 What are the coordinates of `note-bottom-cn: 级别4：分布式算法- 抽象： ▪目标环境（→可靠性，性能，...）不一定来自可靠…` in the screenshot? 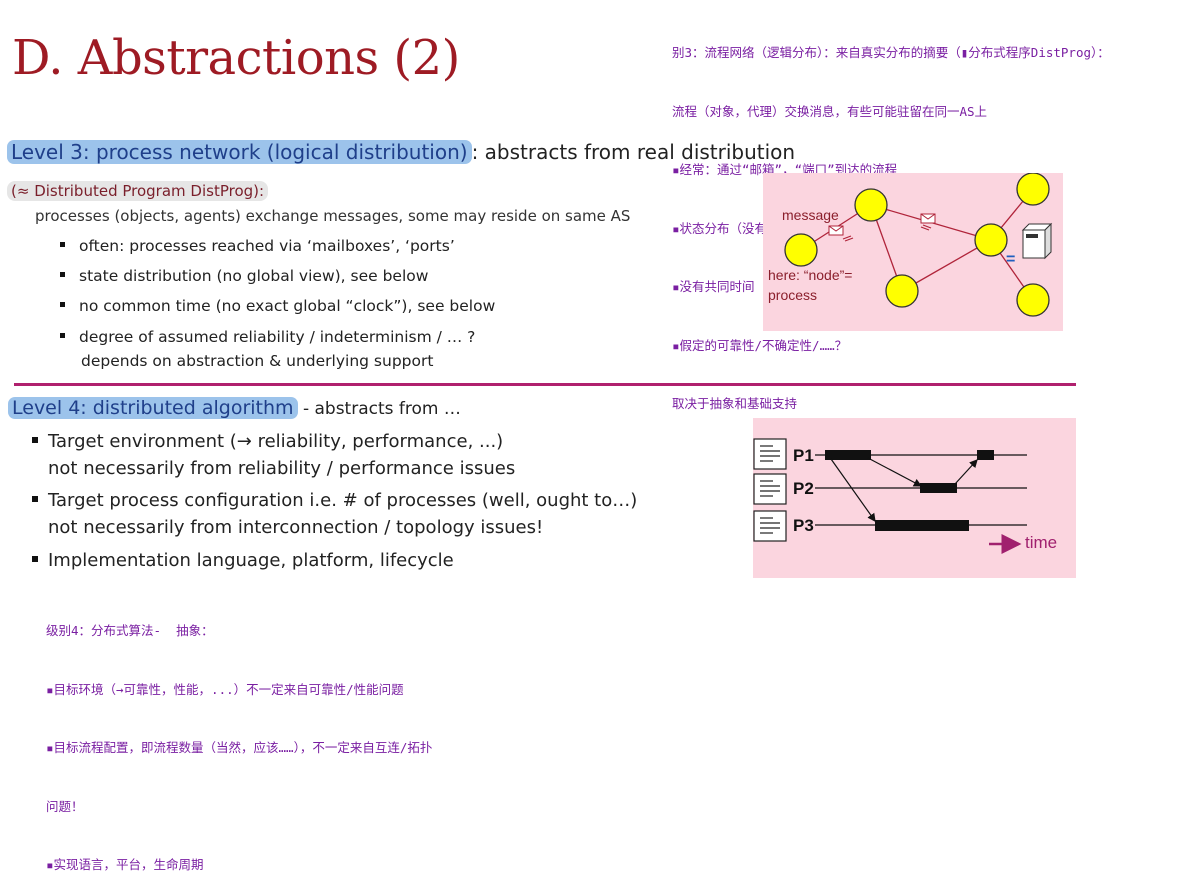 It's located at (239, 738).